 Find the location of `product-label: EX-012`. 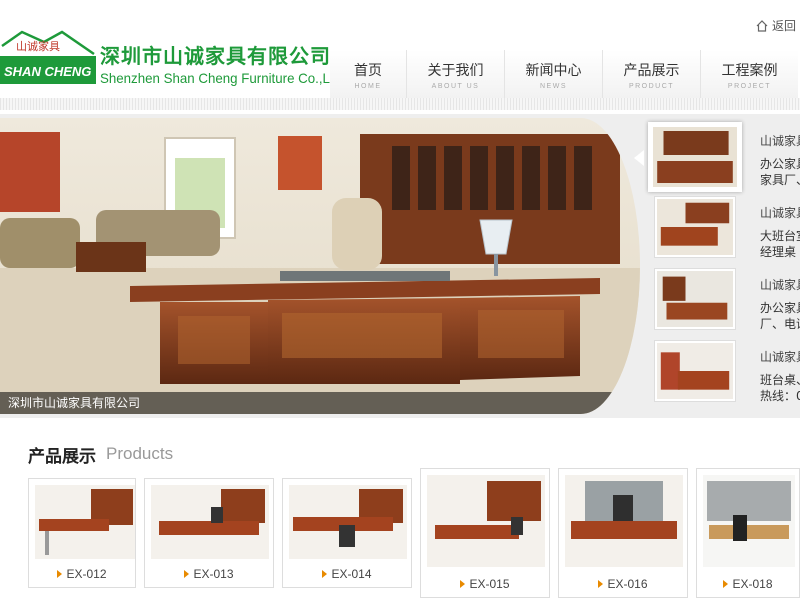

product-label: EX-012 is located at coordinates (82, 574).